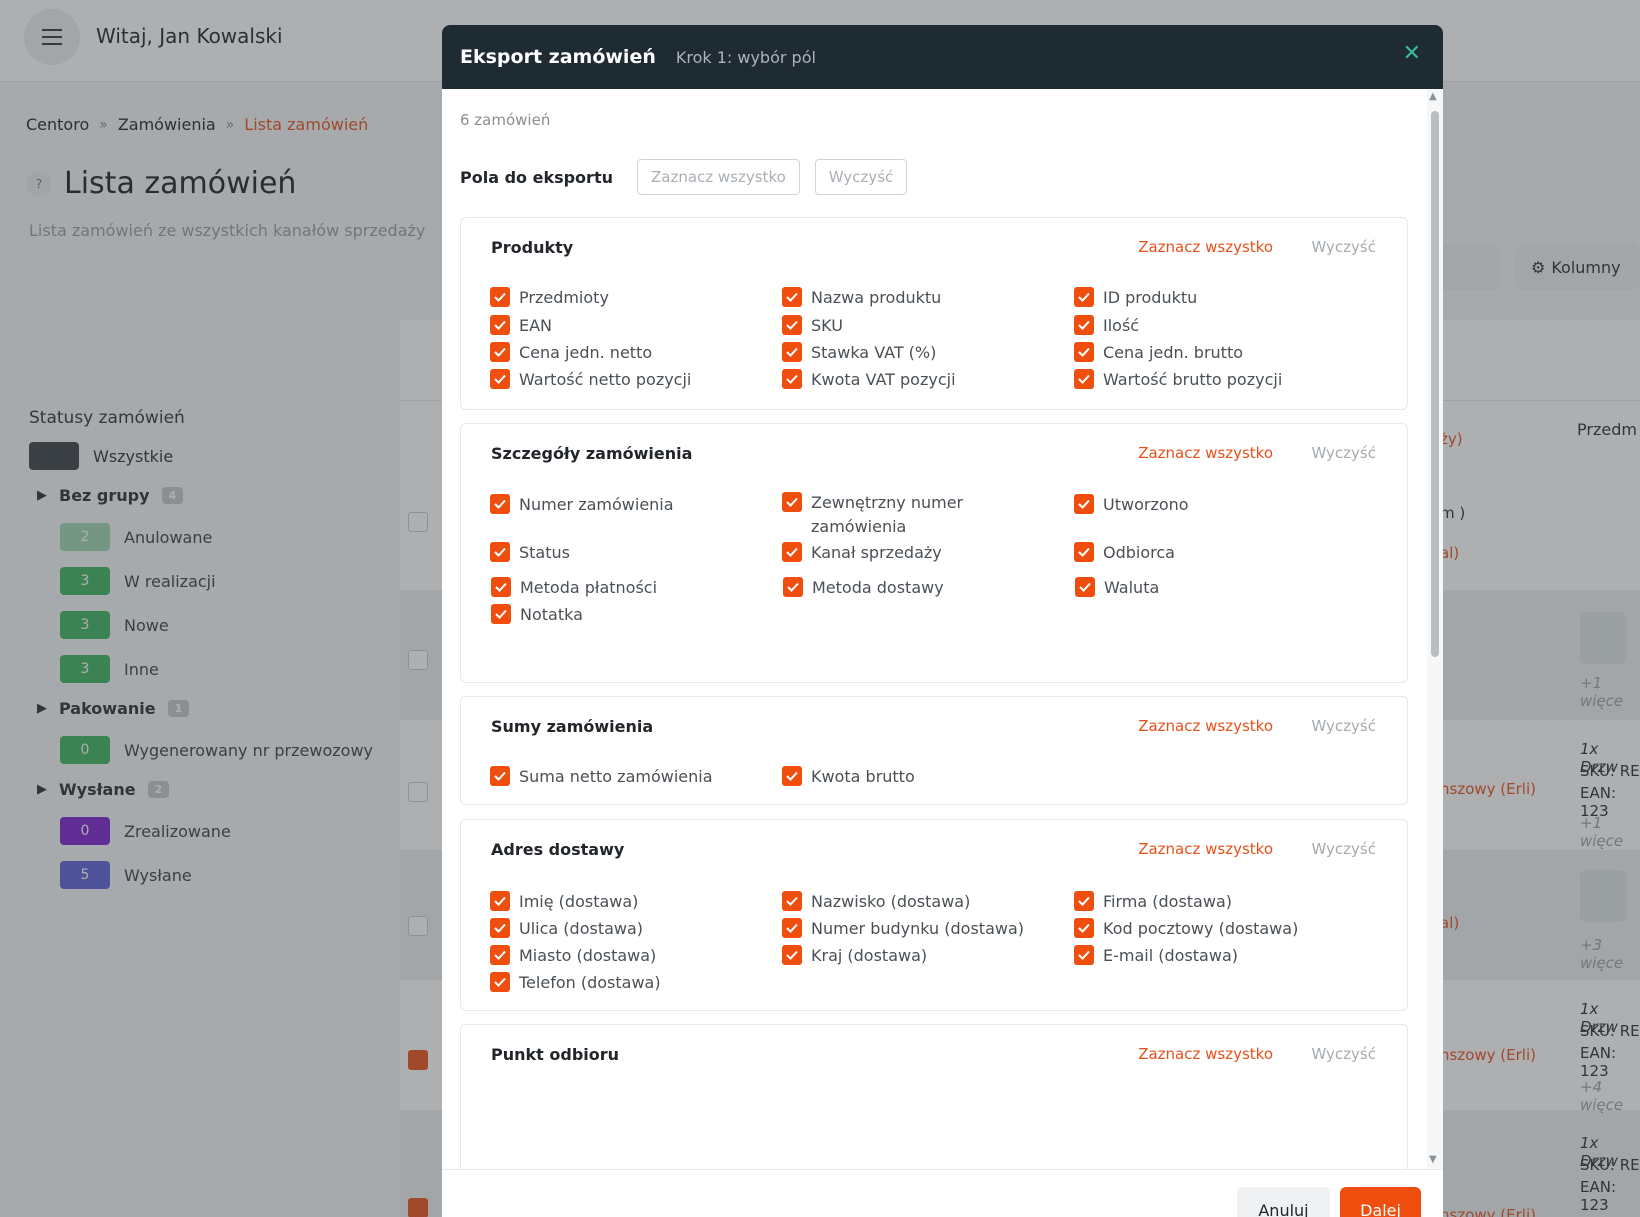 The width and height of the screenshot is (1640, 1217). What do you see at coordinates (745, 57) in the screenshot?
I see `modal-step: Krok 1: wybór pól` at bounding box center [745, 57].